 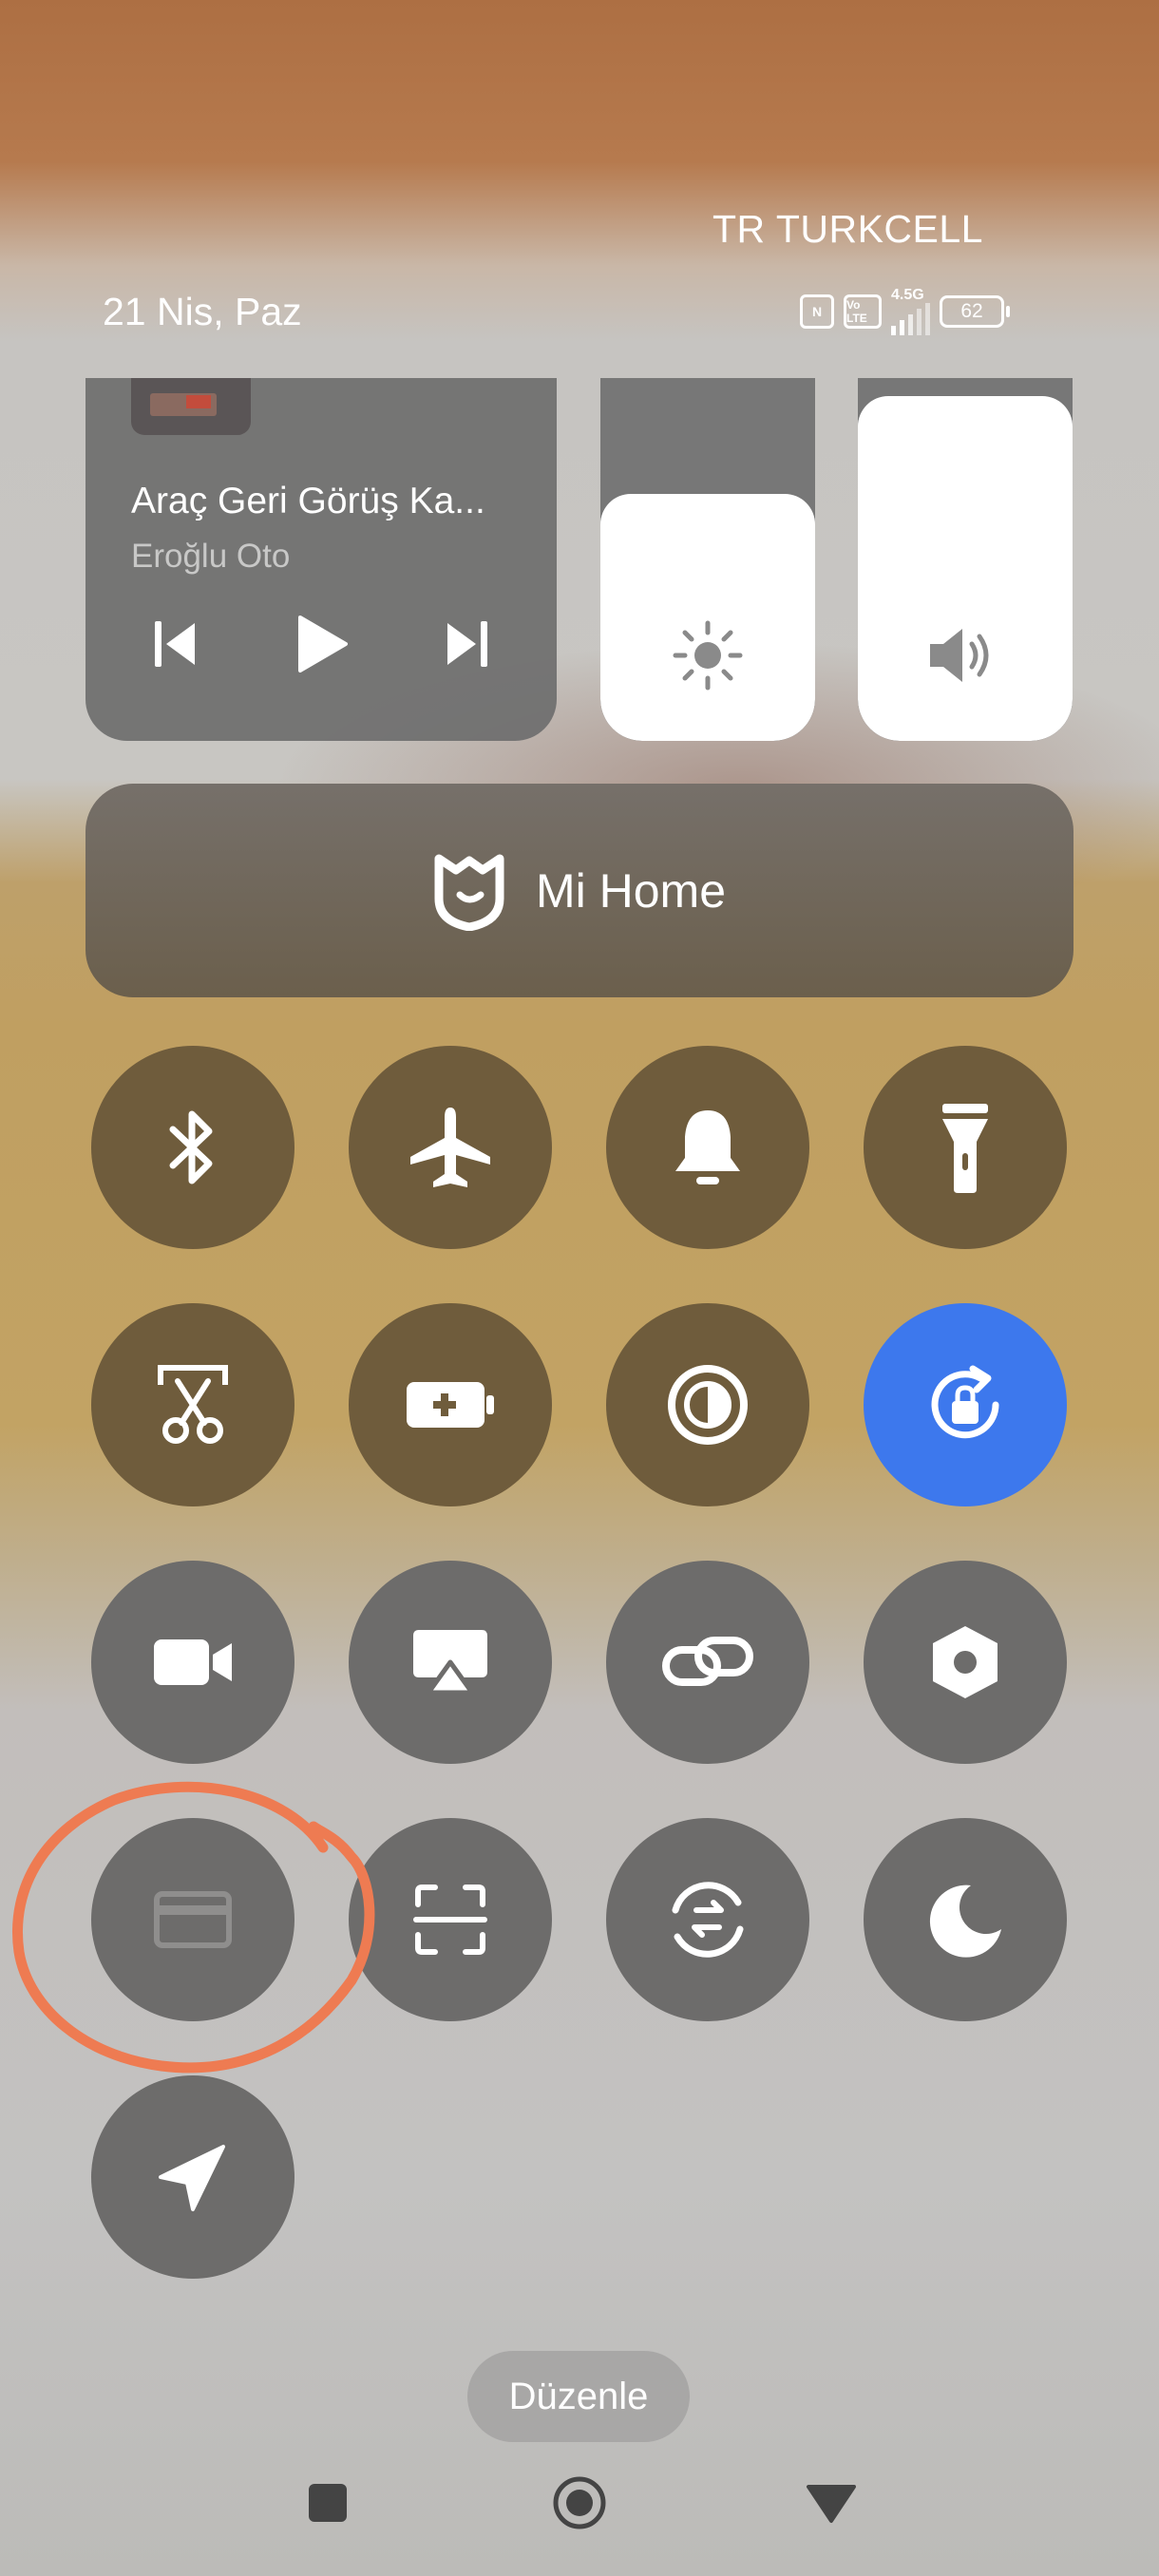 I want to click on volte-icon: Vo LTE, so click(x=863, y=311).